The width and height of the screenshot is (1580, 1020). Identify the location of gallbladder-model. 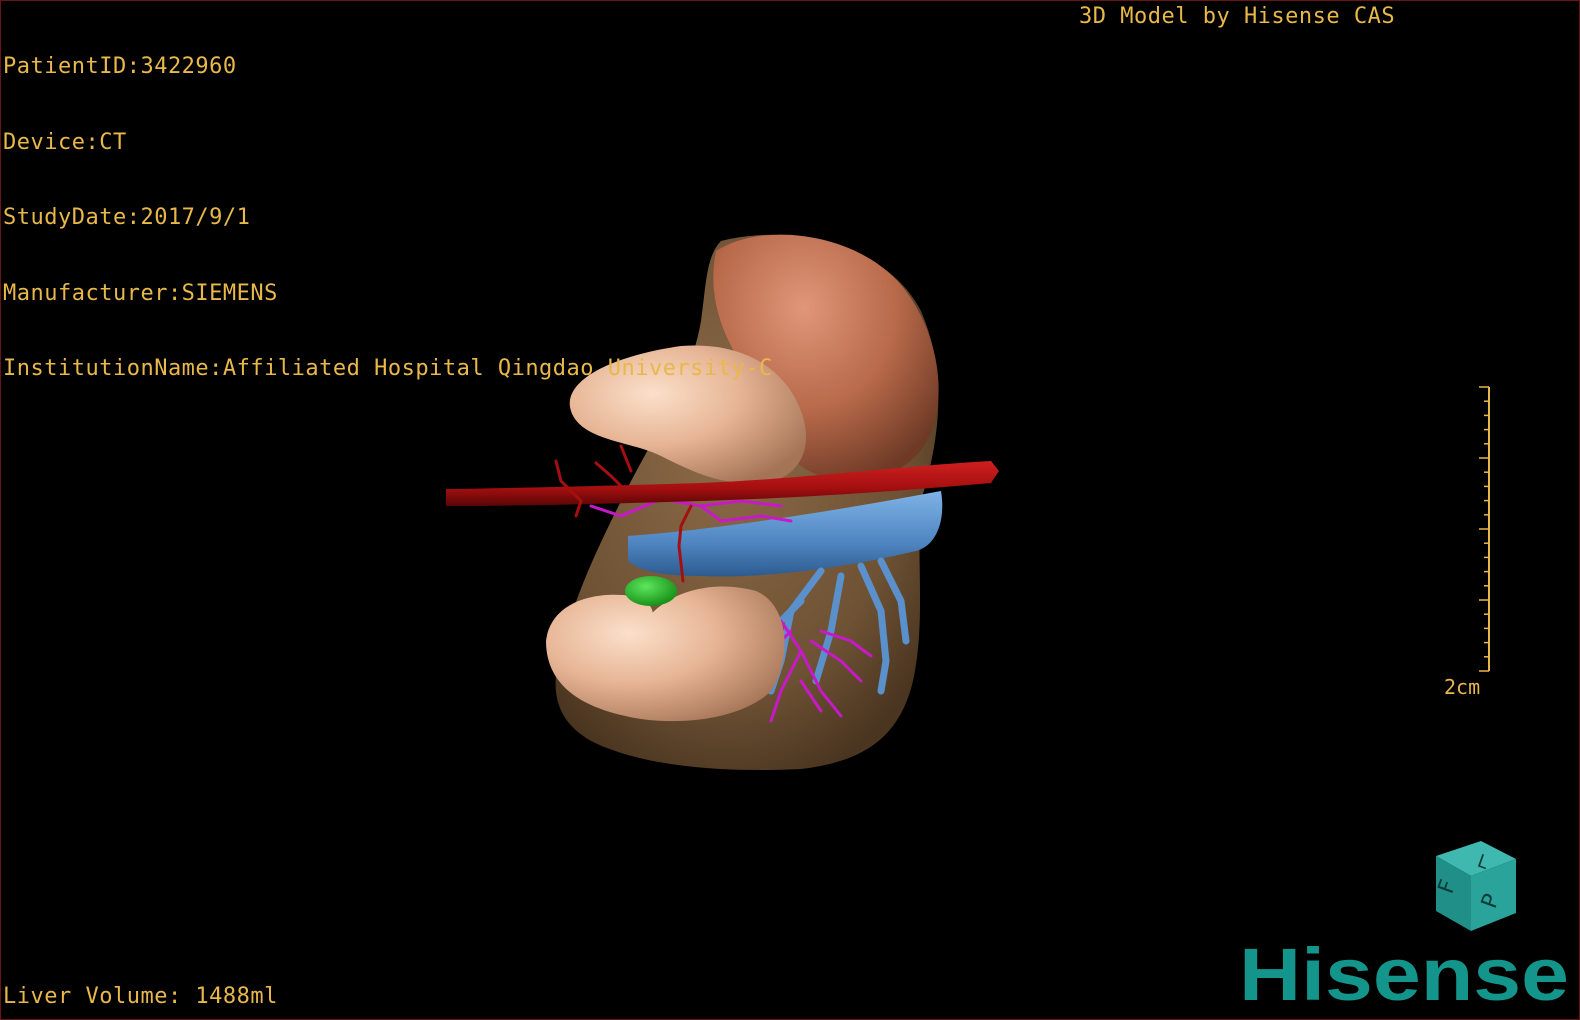
(651, 591).